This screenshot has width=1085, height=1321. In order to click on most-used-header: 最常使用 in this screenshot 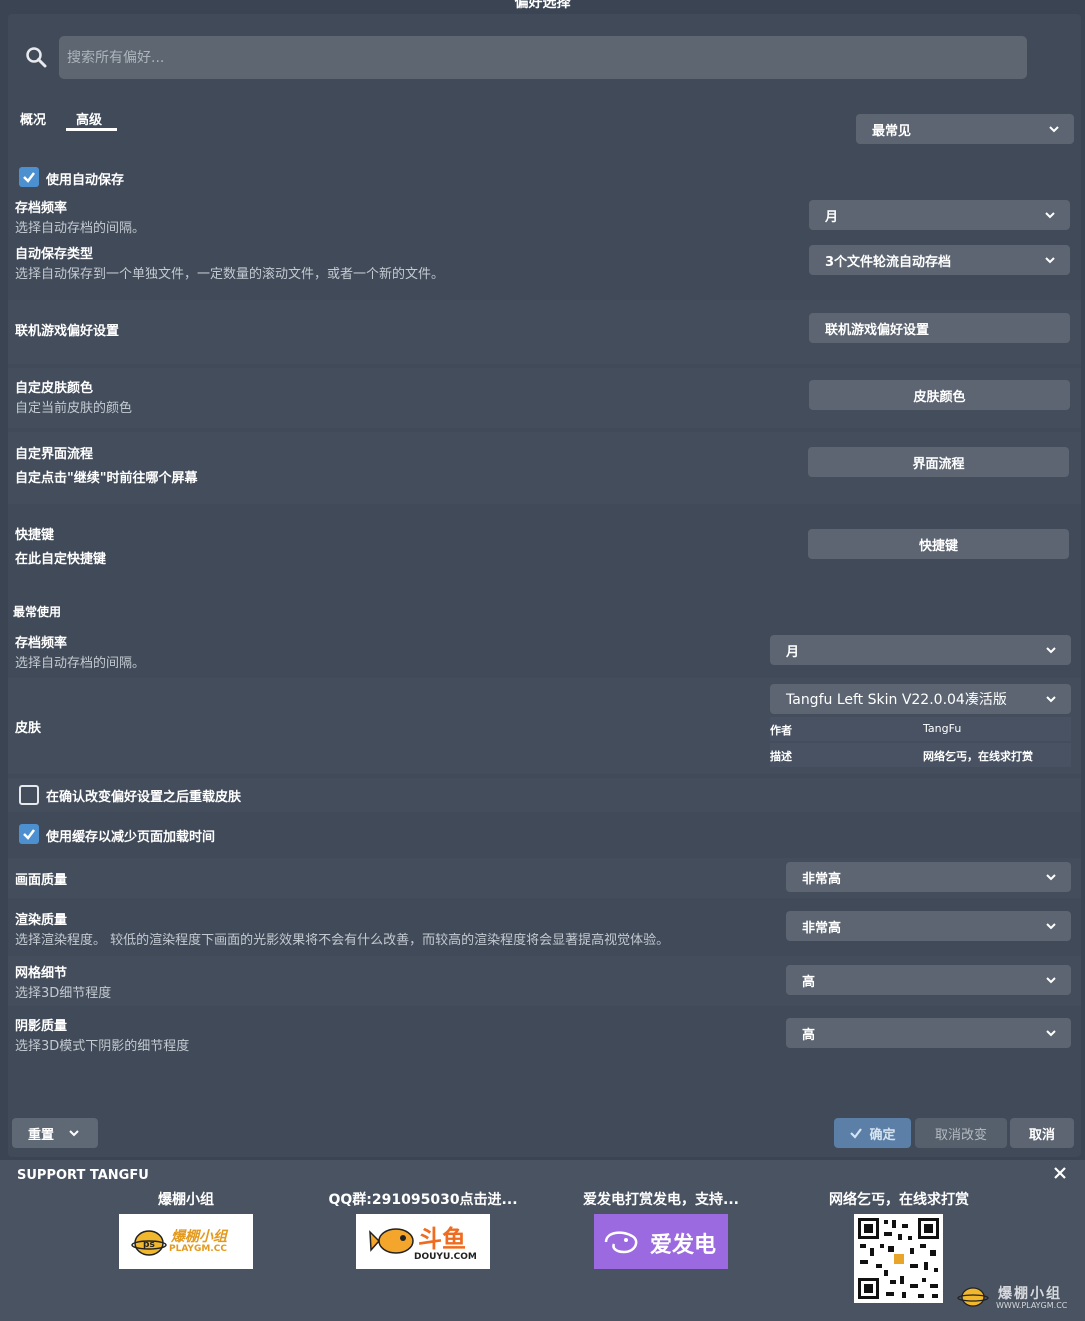, I will do `click(37, 612)`.